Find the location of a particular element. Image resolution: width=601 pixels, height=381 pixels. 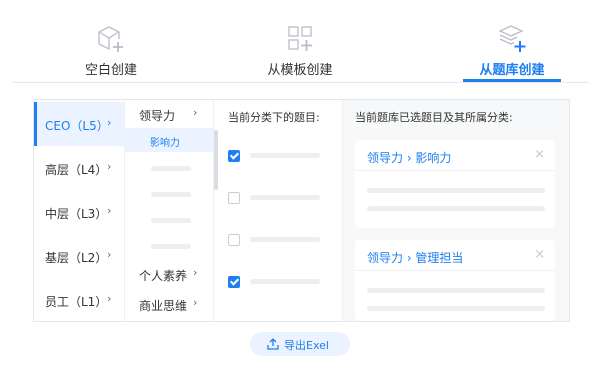

category-list: 领导力 › 影响力 个人素养 › 商业思维 › is located at coordinates (169, 210).